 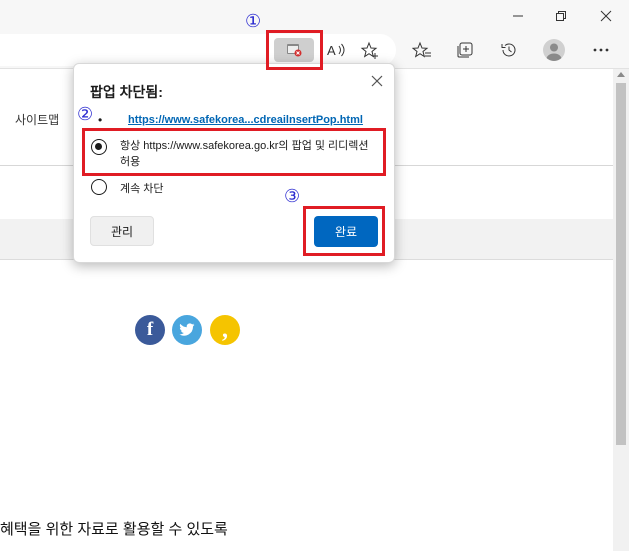 What do you see at coordinates (85, 114) in the screenshot?
I see `step-marker-2: ②` at bounding box center [85, 114].